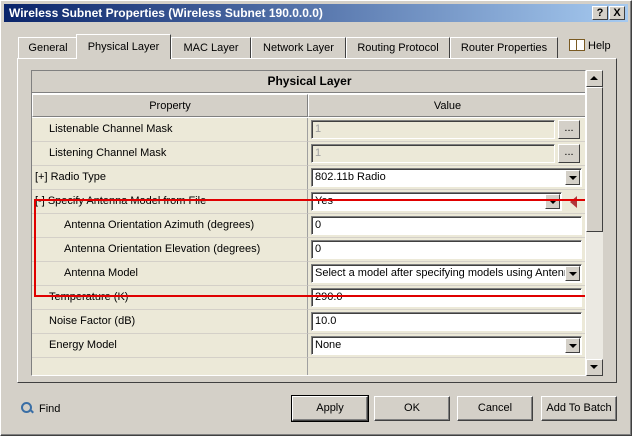 The height and width of the screenshot is (436, 632). I want to click on property-row: [-] Specify Antenna Model from File Yes, so click(308, 202).